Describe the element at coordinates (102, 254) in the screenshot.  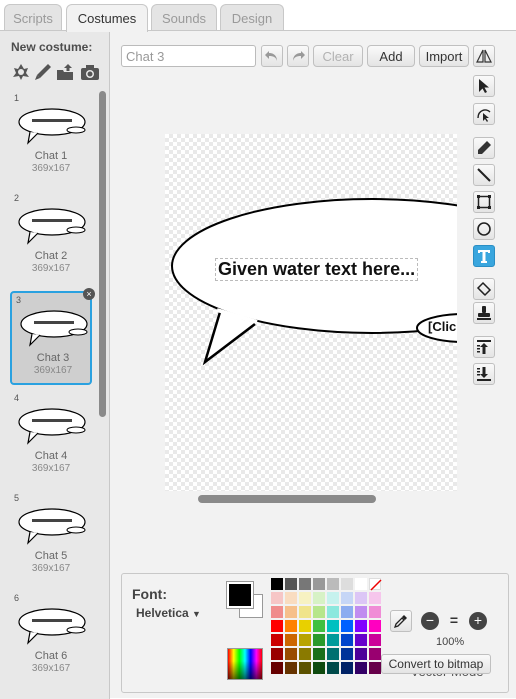
I see `costume-list-scrollbar` at that location.